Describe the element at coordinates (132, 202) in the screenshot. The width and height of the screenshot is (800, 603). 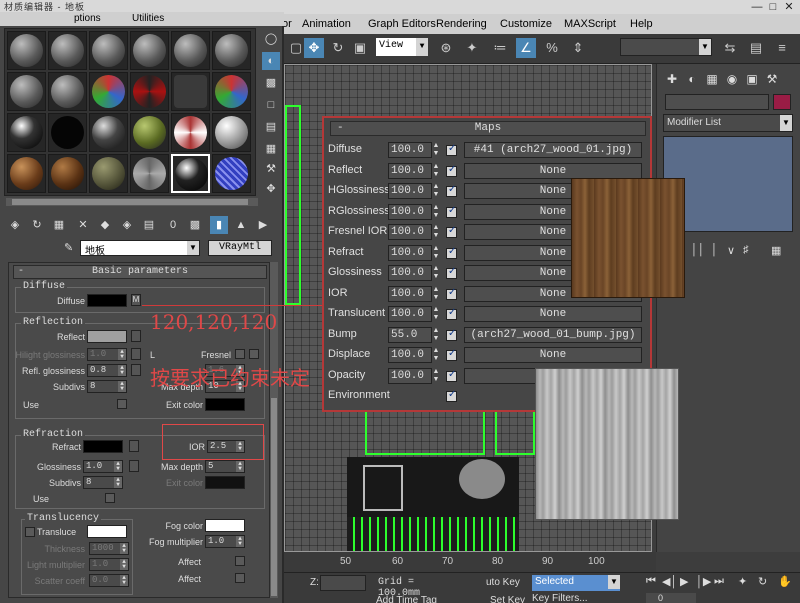
I see `sample-slots-scrollbar` at that location.